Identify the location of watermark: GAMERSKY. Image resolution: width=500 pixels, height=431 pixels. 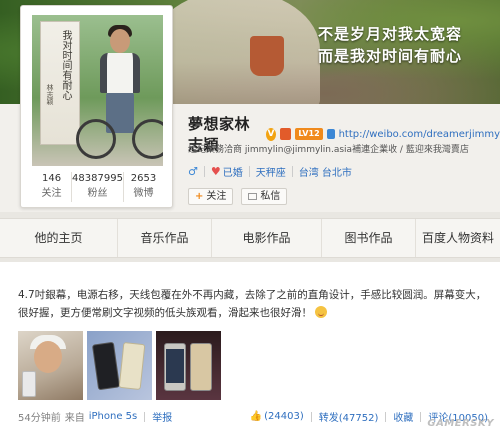
(460, 423).